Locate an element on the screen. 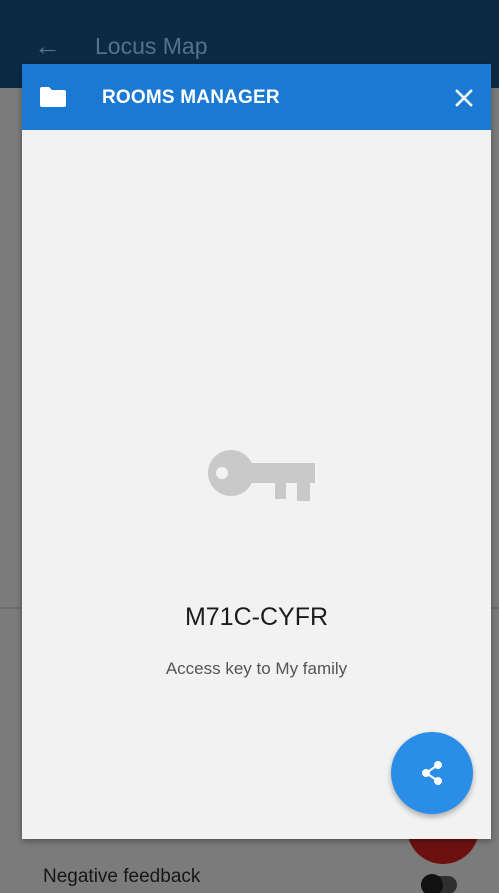  dialog-title: ROOMS MANAGER is located at coordinates (191, 97).